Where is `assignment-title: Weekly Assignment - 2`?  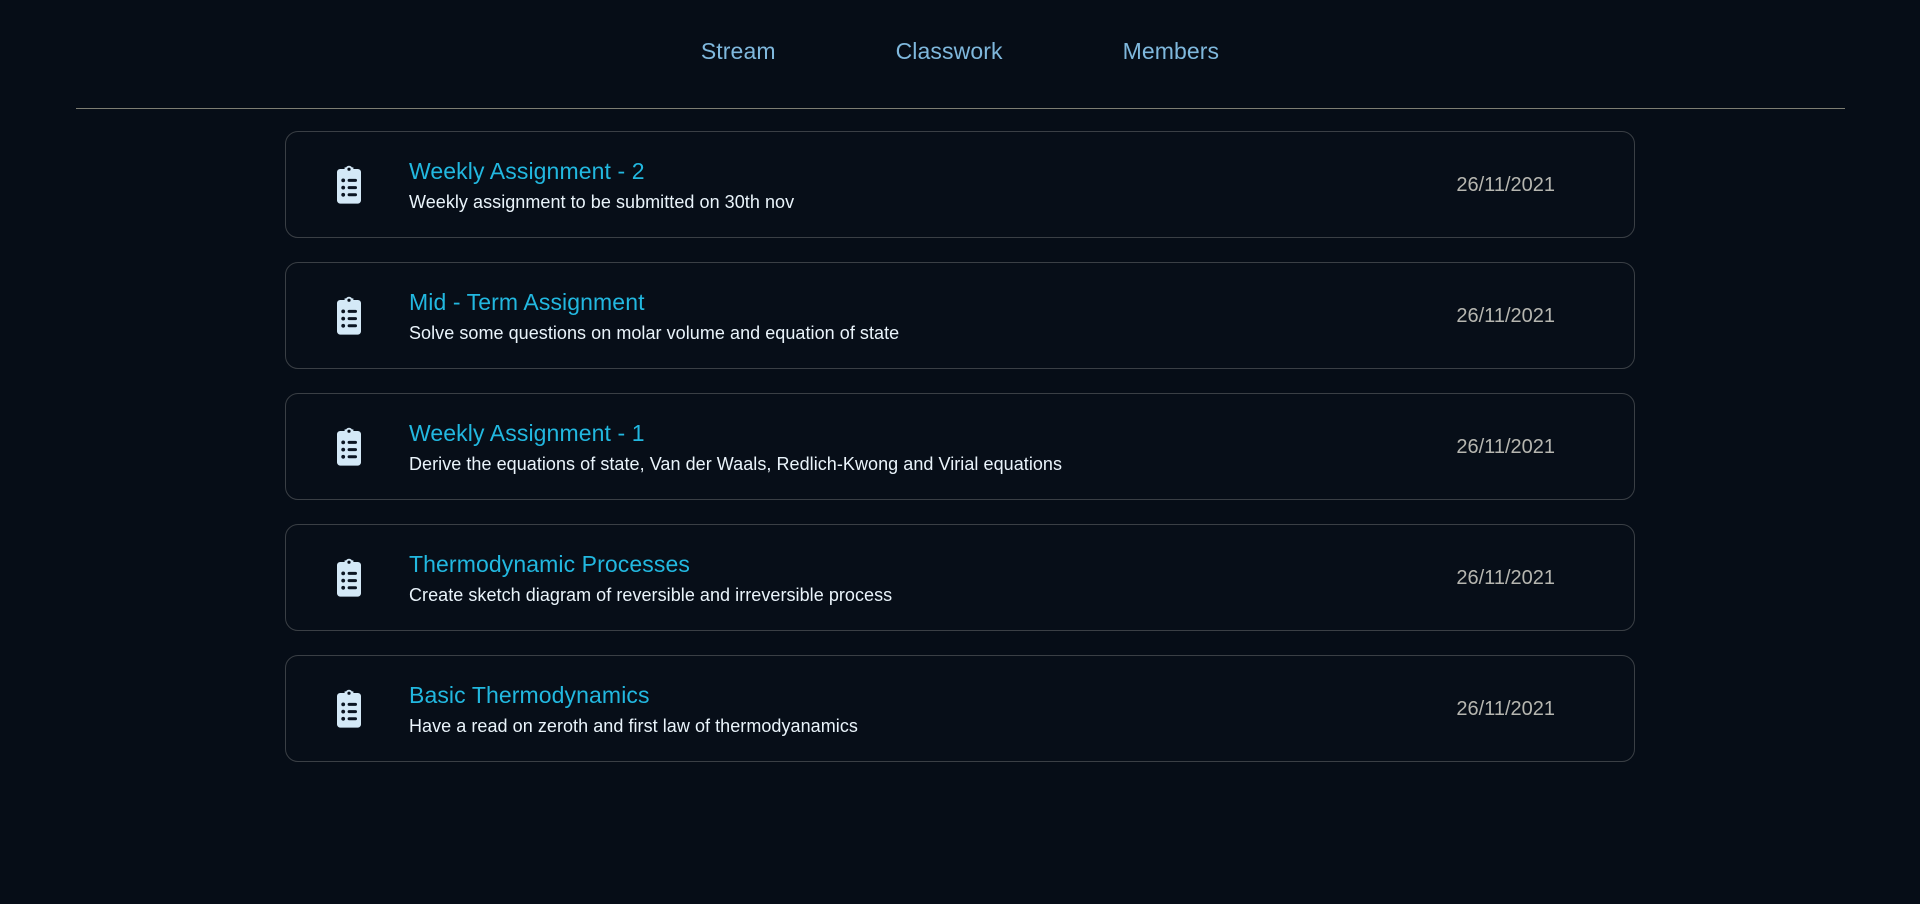
assignment-title: Weekly Assignment - 2 is located at coordinates (932, 171).